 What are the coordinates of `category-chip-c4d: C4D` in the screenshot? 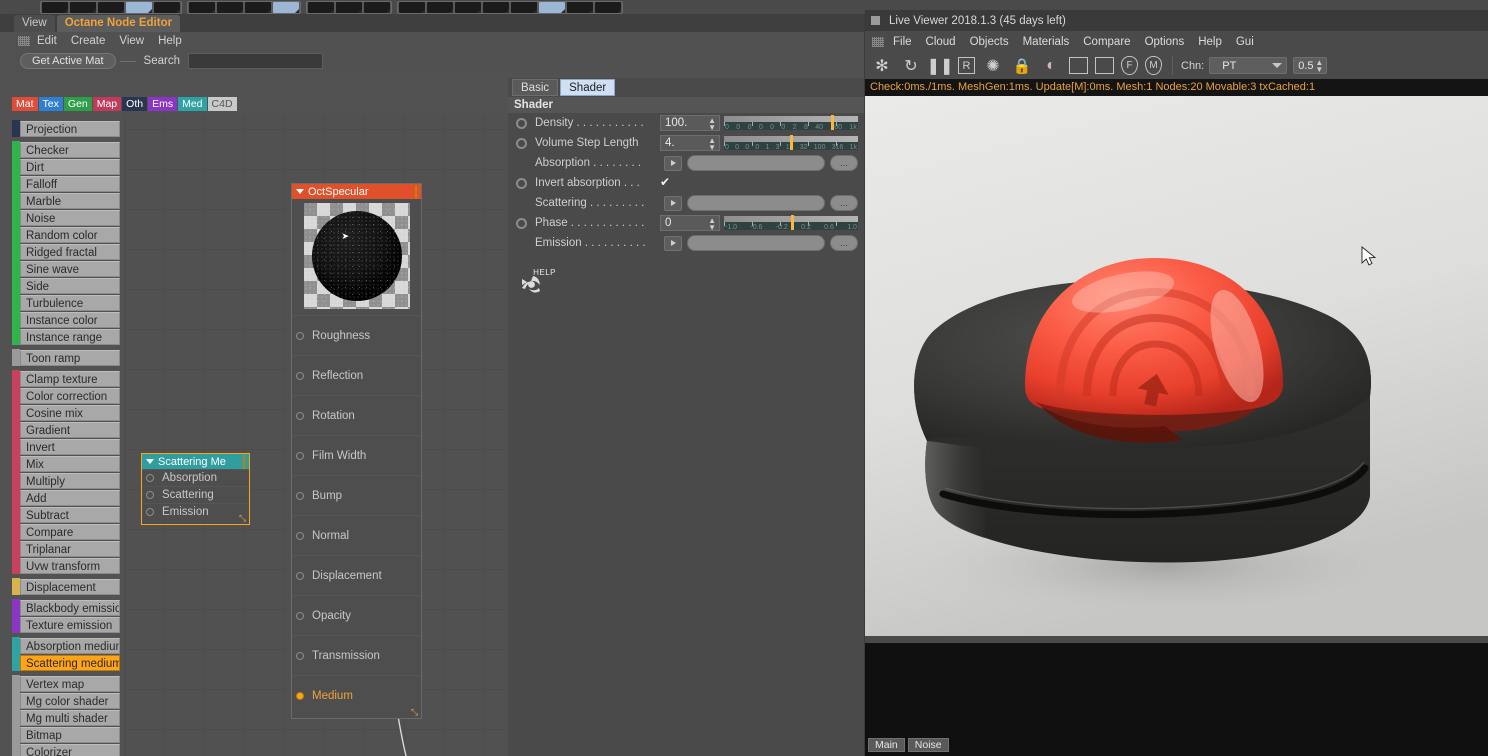 It's located at (222, 104).